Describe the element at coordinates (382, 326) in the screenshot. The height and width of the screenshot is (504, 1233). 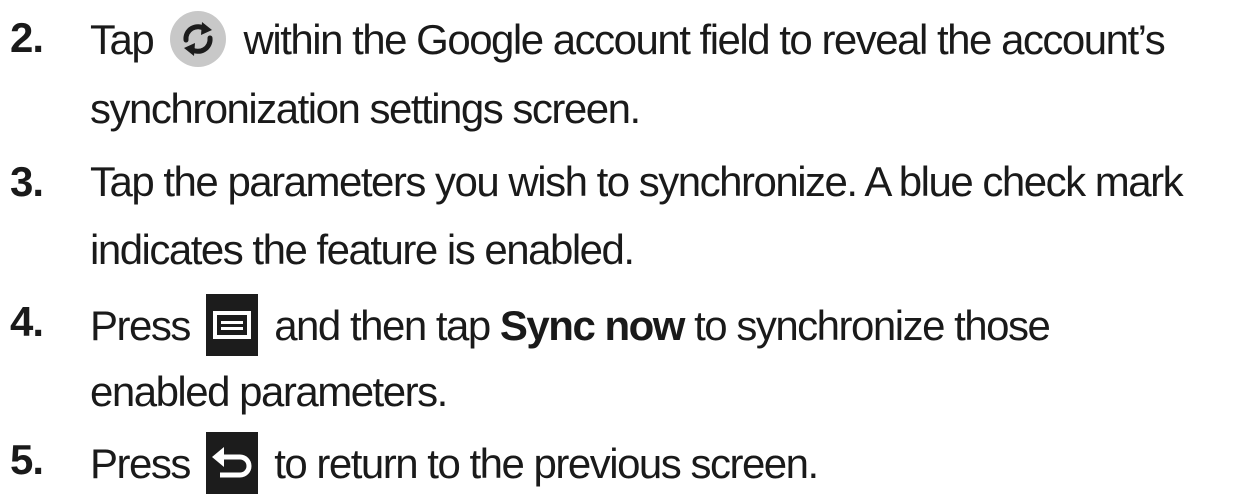
I see `step-text: and then tap` at that location.